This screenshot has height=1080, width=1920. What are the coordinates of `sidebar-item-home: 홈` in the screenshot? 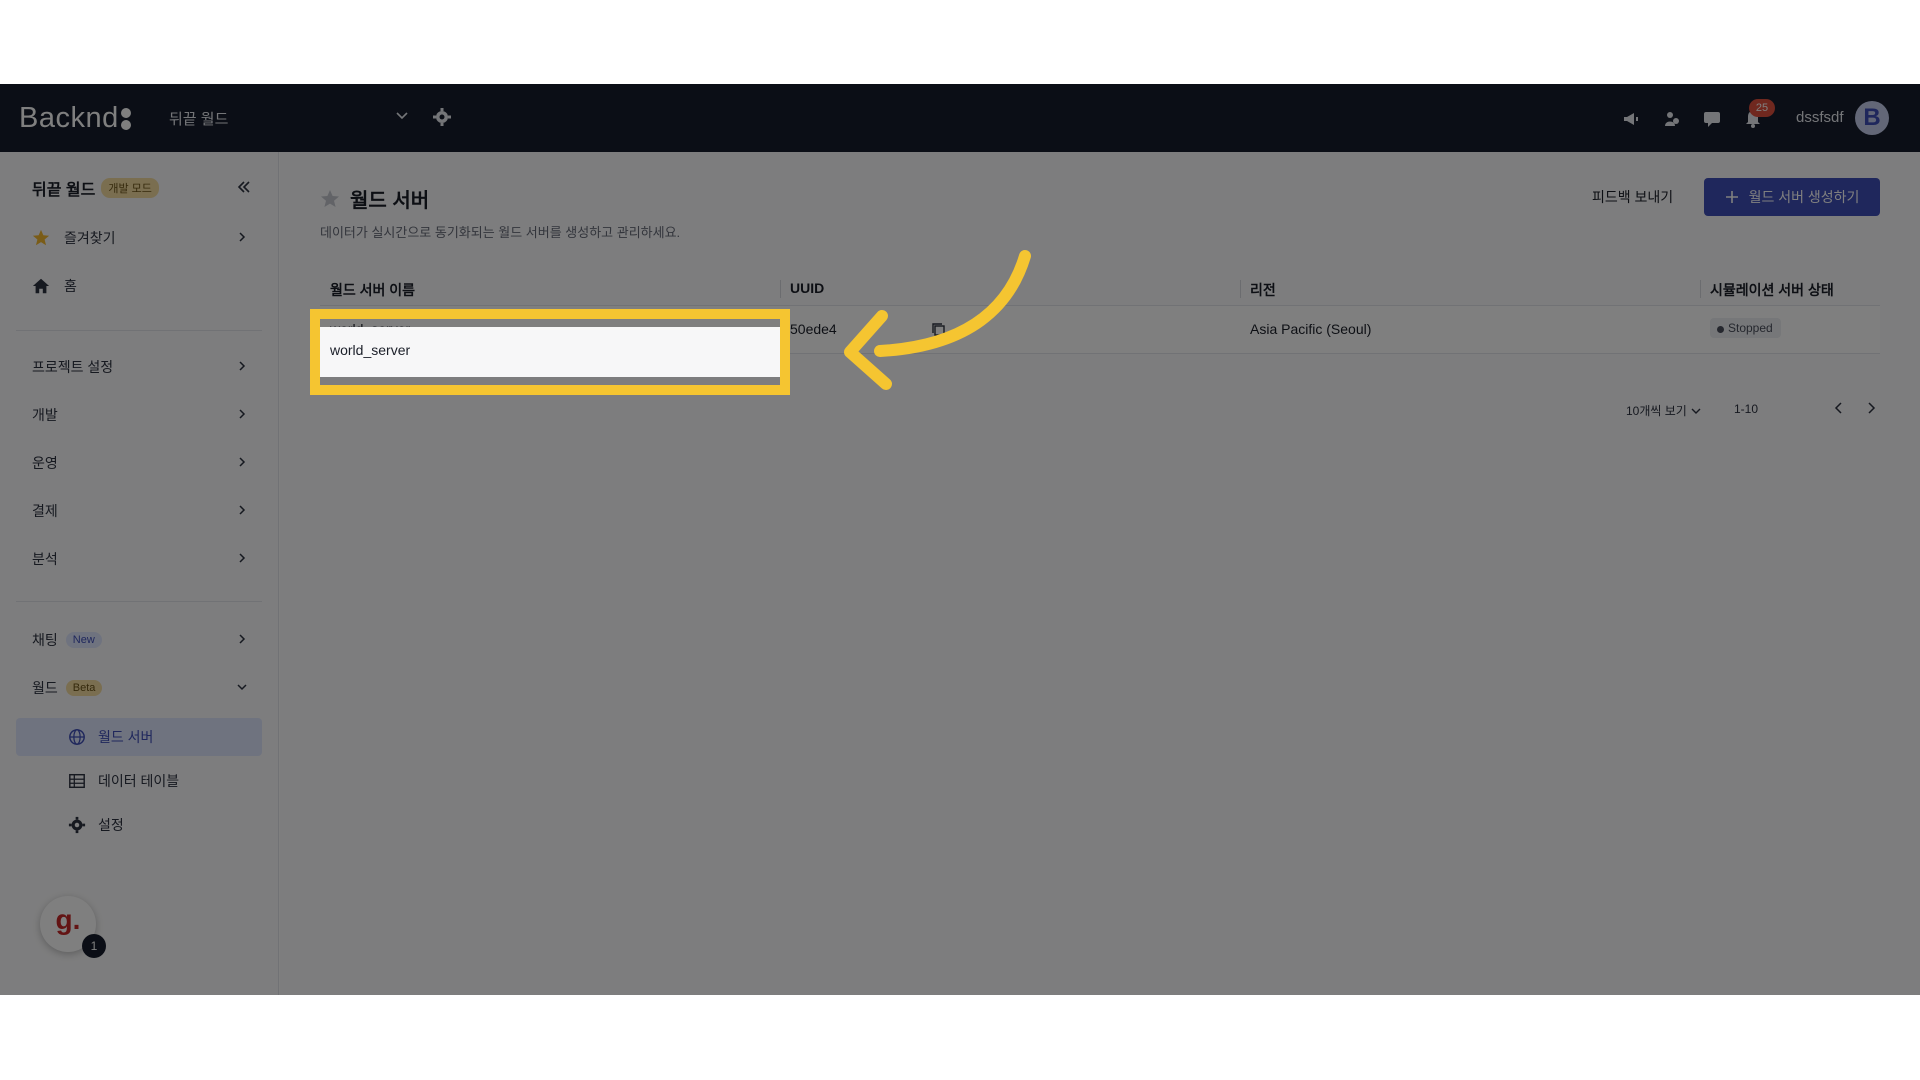 It's located at (140, 286).